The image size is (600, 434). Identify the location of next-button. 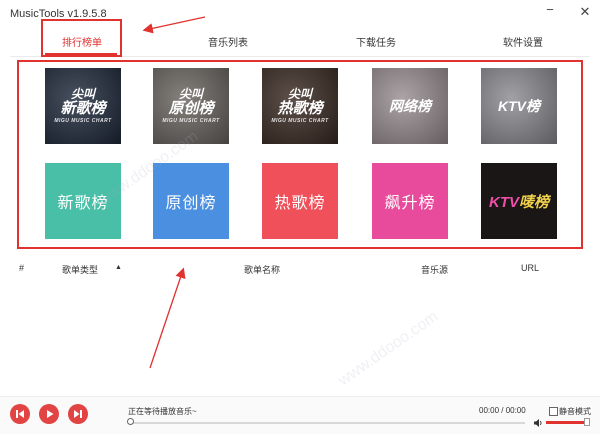
(78, 414).